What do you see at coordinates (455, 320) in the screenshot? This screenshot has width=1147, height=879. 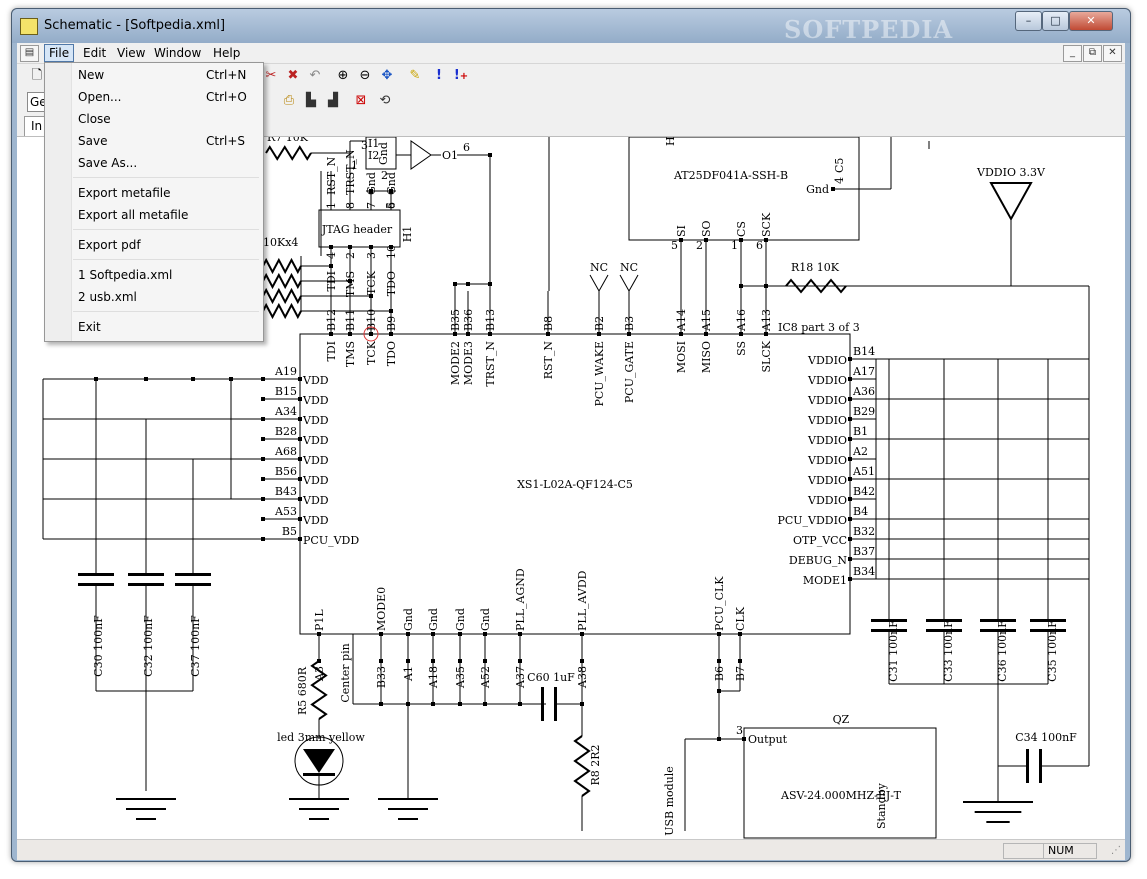 I see `pin-number: B35` at bounding box center [455, 320].